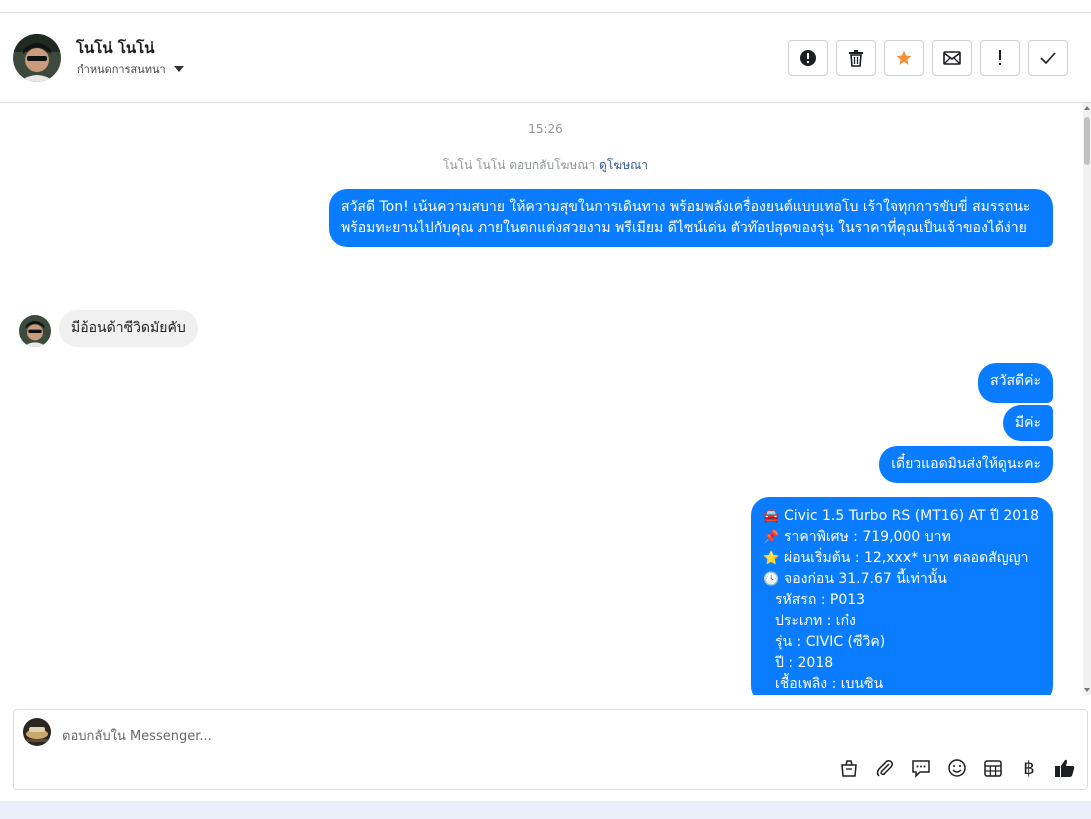  What do you see at coordinates (1087, 399) in the screenshot?
I see `chat-scrollbar` at bounding box center [1087, 399].